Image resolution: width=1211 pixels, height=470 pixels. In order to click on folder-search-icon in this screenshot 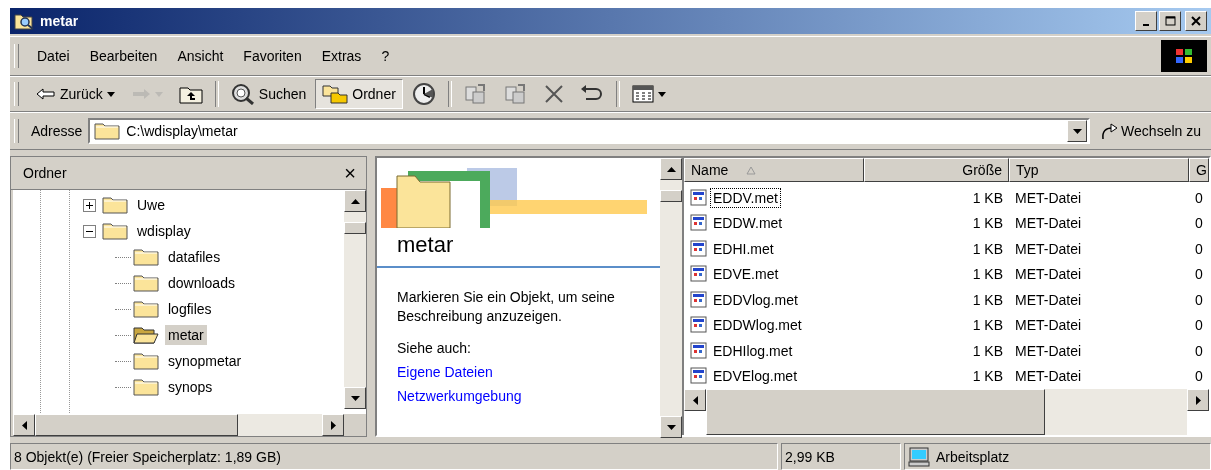, I will do `click(24, 21)`.